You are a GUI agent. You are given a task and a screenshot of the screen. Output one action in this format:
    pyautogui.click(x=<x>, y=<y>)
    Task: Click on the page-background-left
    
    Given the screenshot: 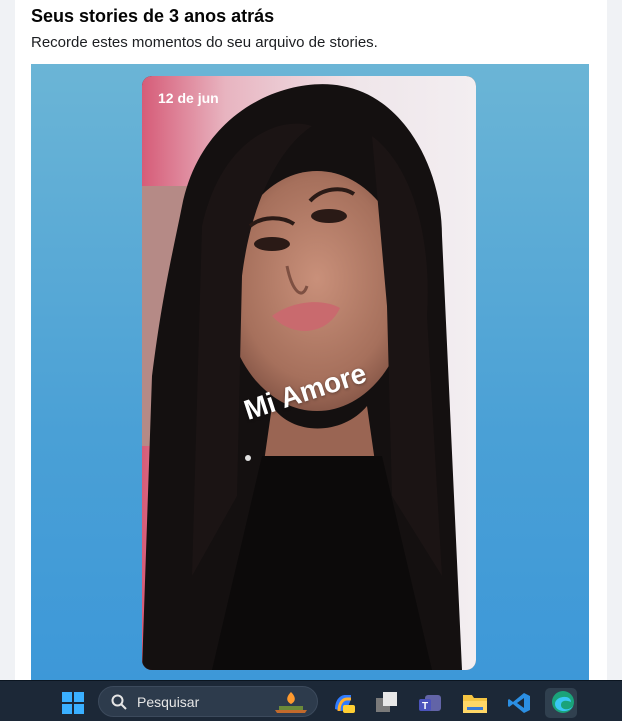 What is the action you would take?
    pyautogui.click(x=7, y=340)
    